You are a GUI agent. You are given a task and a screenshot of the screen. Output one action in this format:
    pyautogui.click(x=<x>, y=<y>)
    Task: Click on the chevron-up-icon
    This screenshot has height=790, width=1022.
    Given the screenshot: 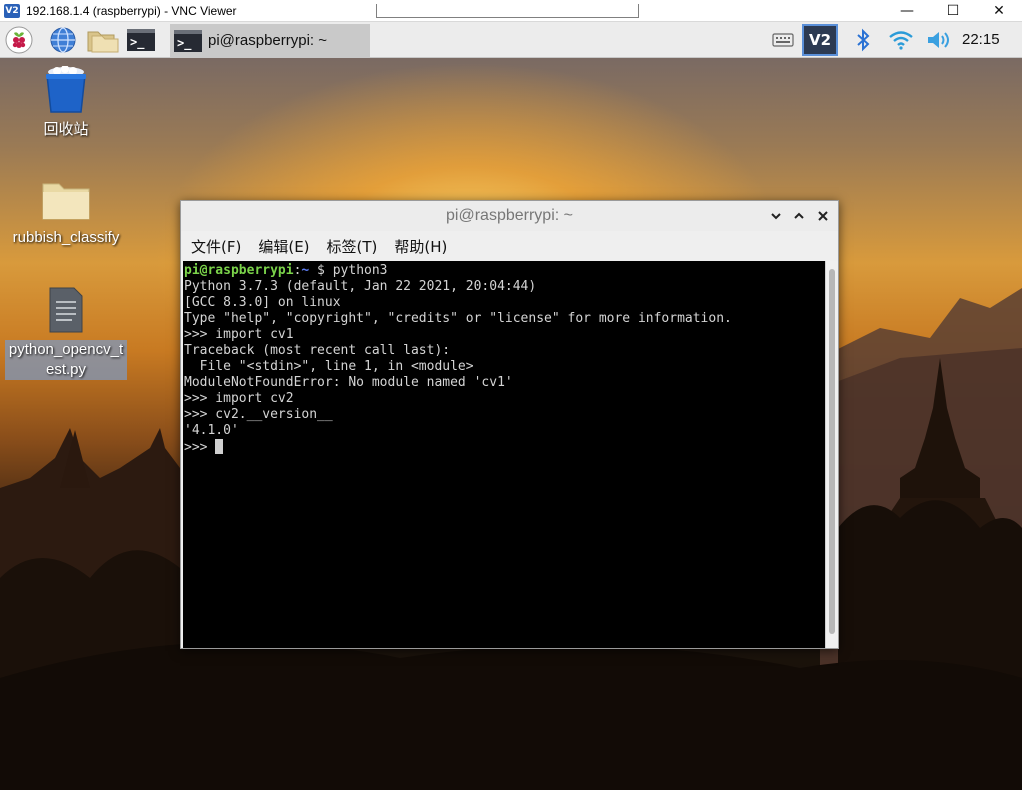 What is the action you would take?
    pyautogui.click(x=799, y=215)
    